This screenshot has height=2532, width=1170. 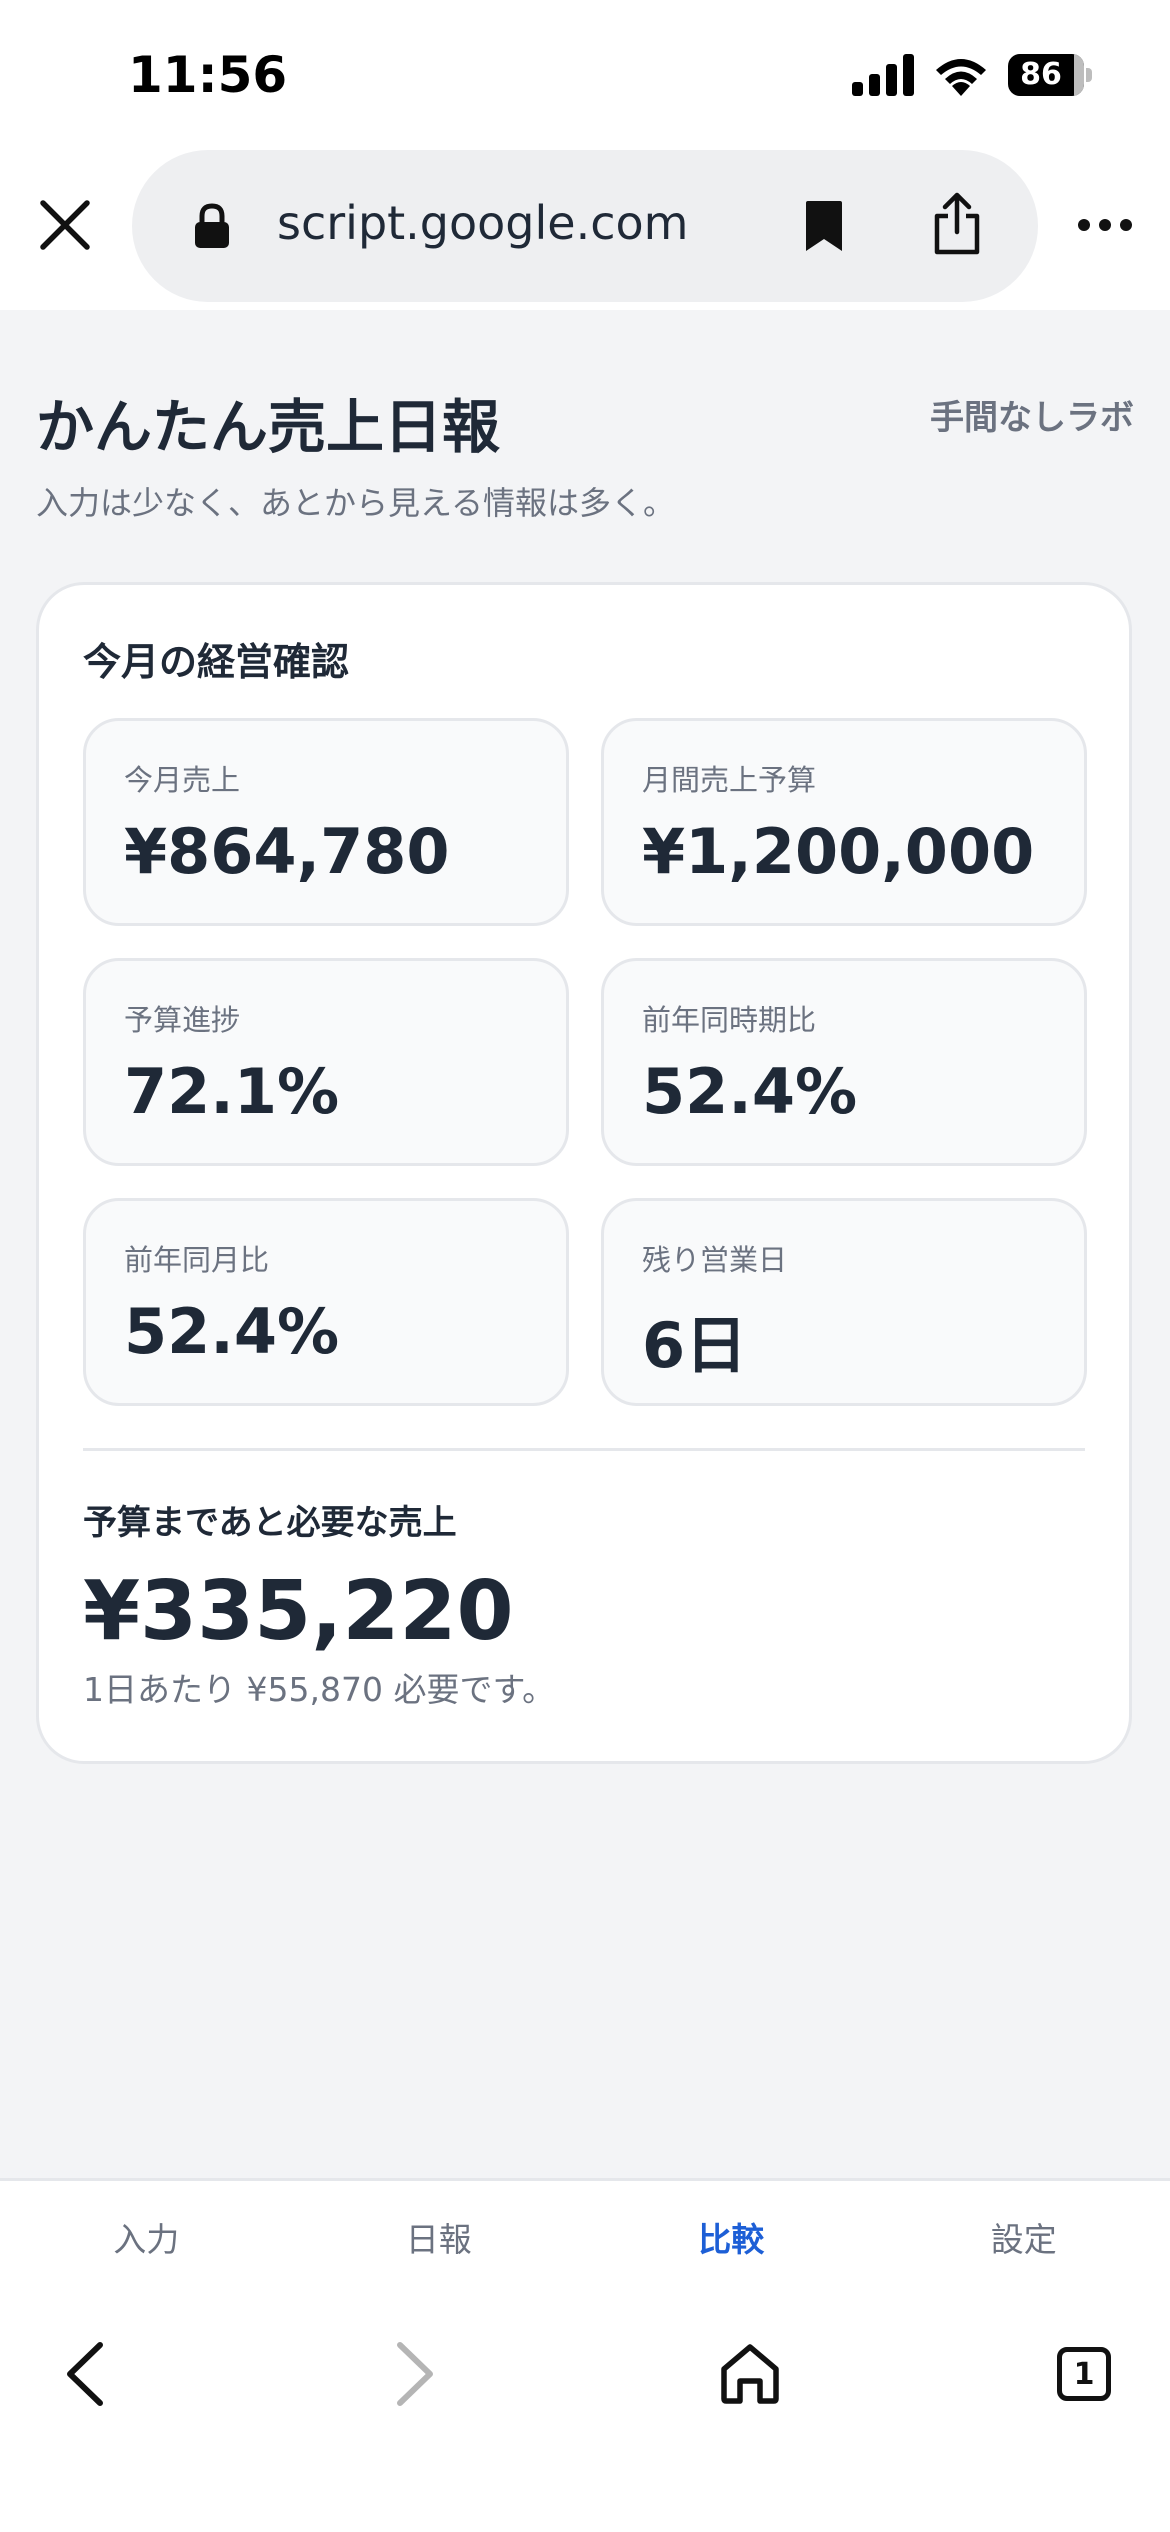 What do you see at coordinates (216, 662) in the screenshot?
I see `card-title: 今月の経営確認` at bounding box center [216, 662].